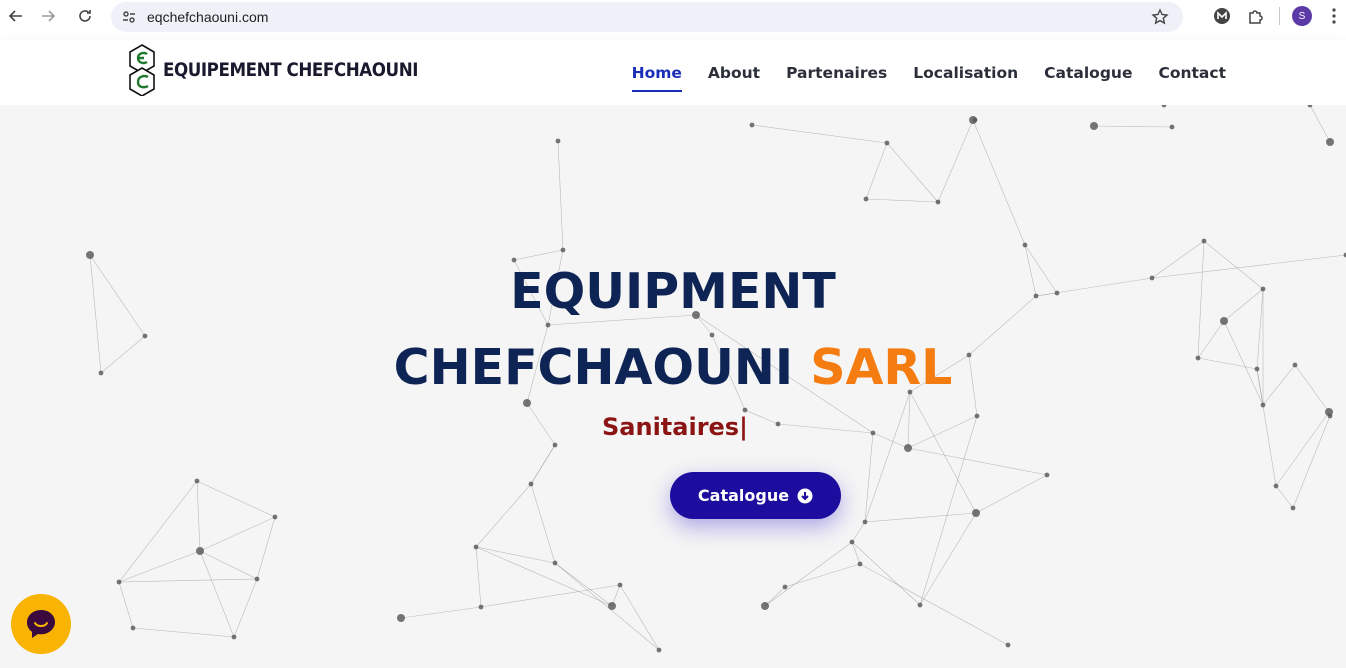 Image resolution: width=1346 pixels, height=668 pixels. Describe the element at coordinates (673, 291) in the screenshot. I see `hero-title-line1: EQUIPMENT` at that location.